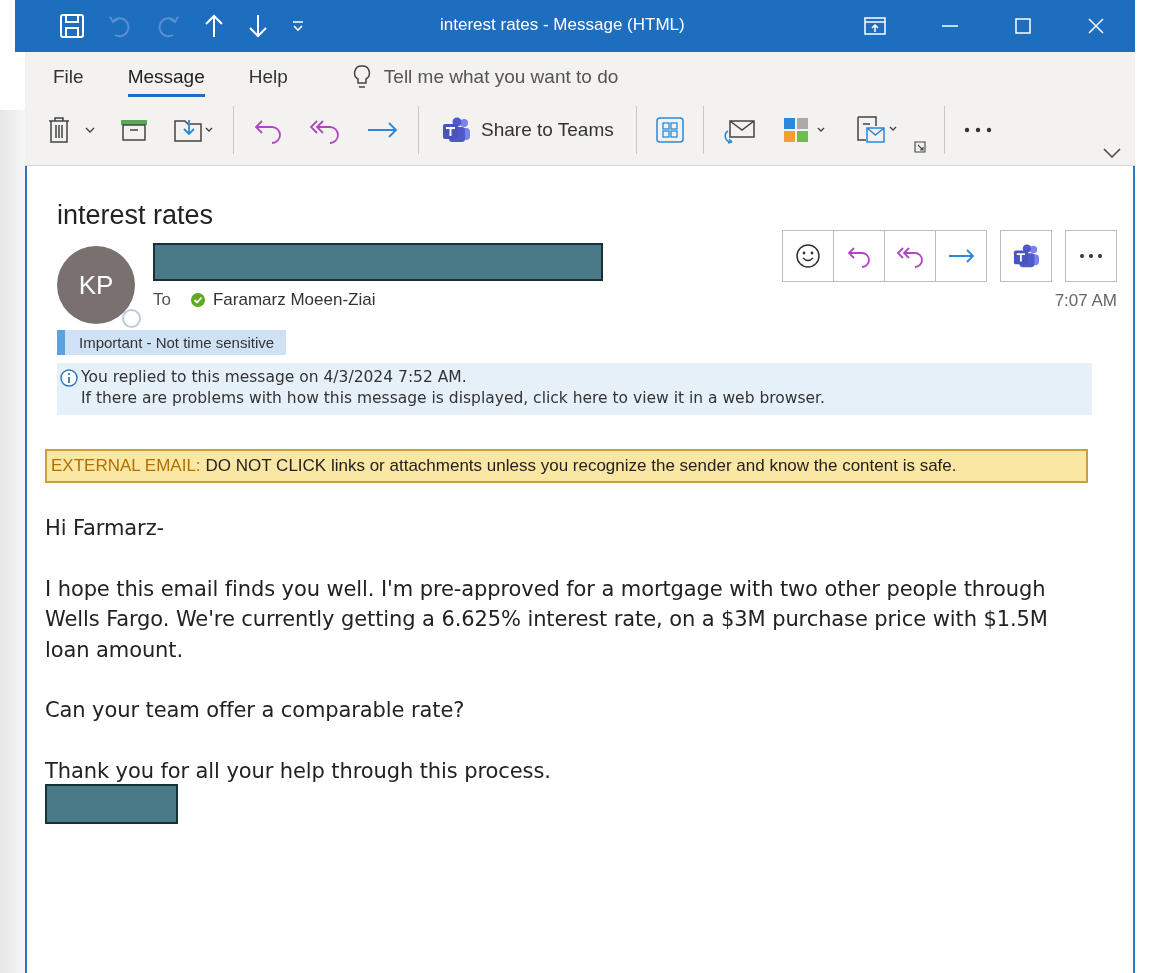  What do you see at coordinates (268, 77) in the screenshot?
I see `ribbon-tab: Help` at bounding box center [268, 77].